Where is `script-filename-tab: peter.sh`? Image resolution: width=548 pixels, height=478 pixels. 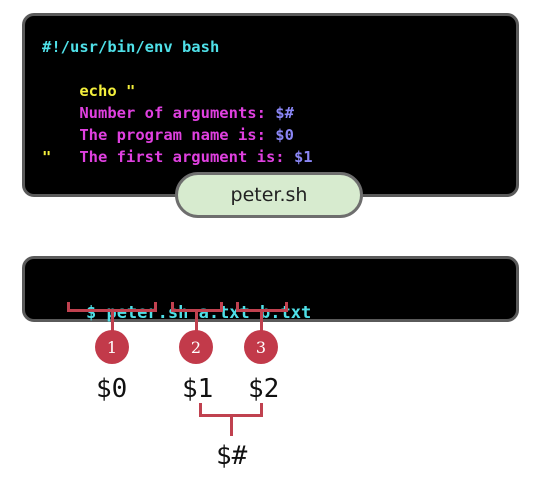 script-filename-tab: peter.sh is located at coordinates (269, 195).